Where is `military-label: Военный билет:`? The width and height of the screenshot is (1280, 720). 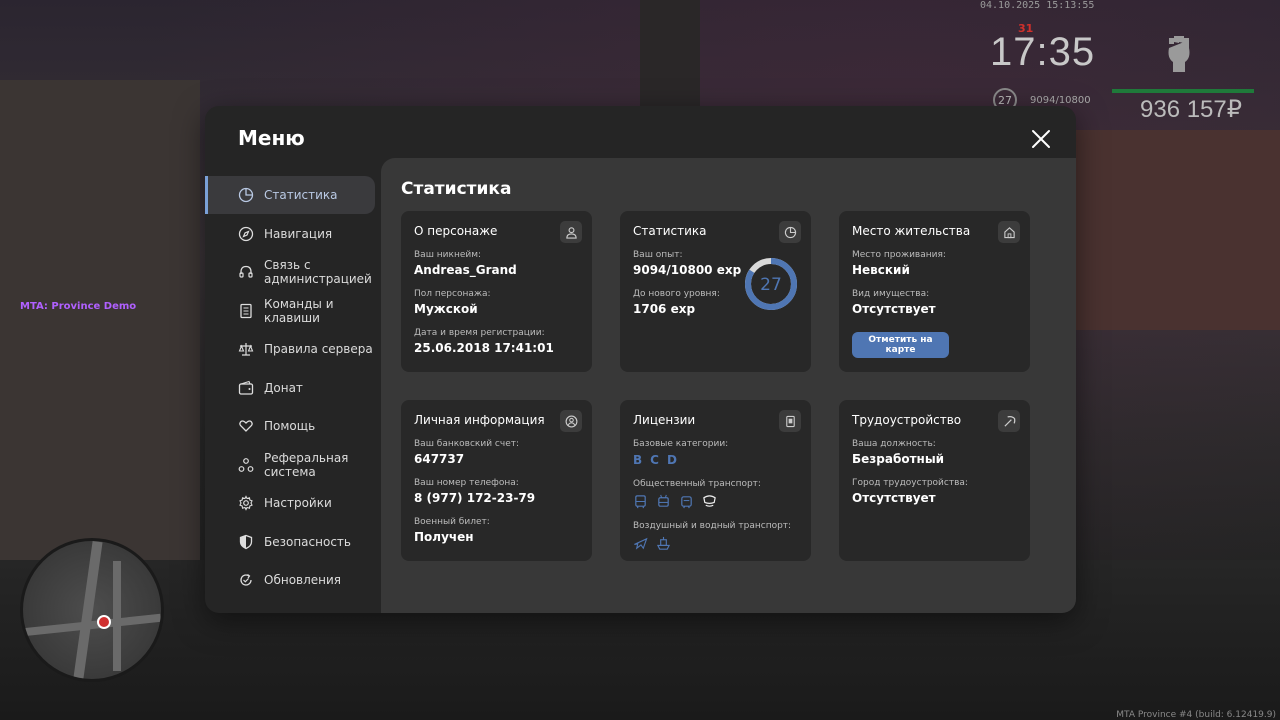
military-label: Военный билет: is located at coordinates (452, 522).